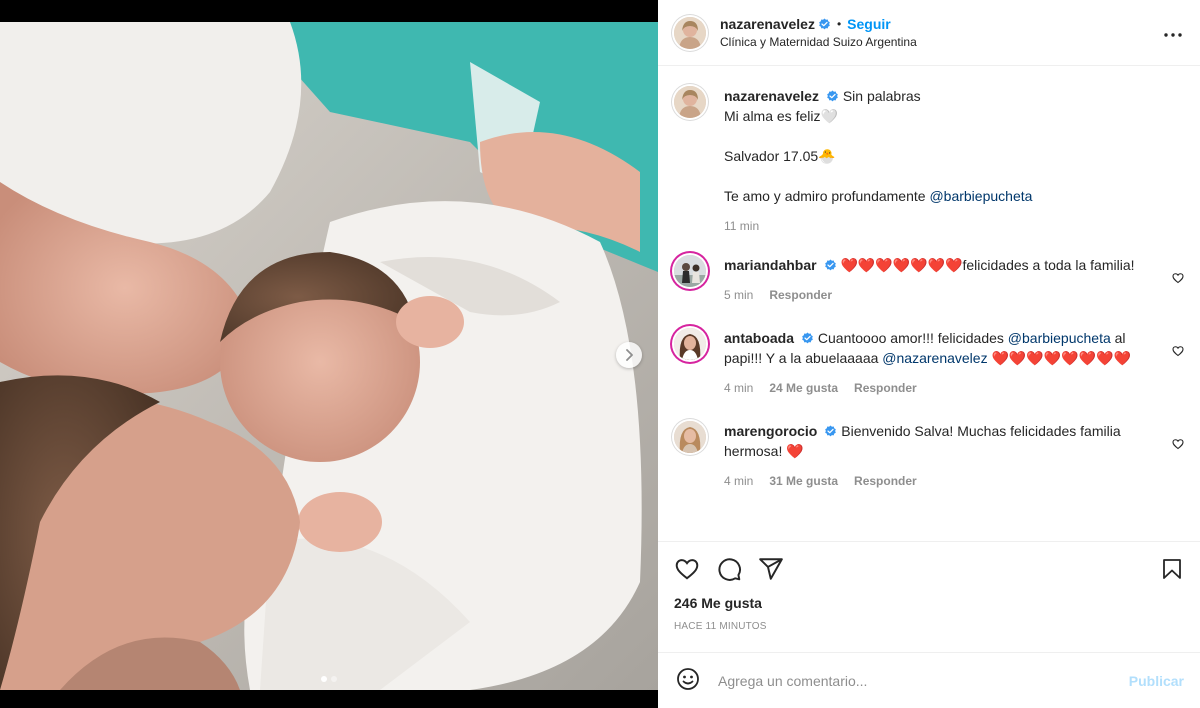  I want to click on carousel-next-button, so click(629, 355).